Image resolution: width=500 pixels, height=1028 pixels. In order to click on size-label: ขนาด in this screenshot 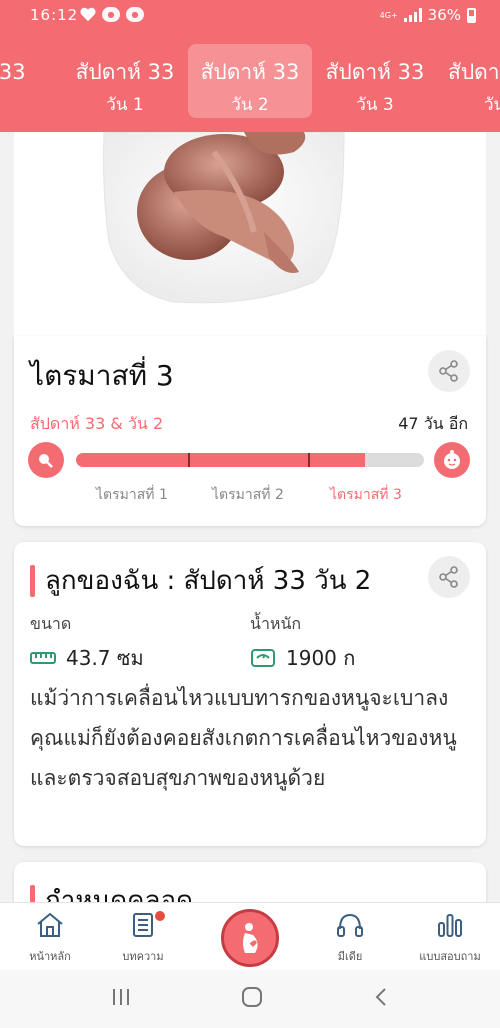, I will do `click(51, 623)`.